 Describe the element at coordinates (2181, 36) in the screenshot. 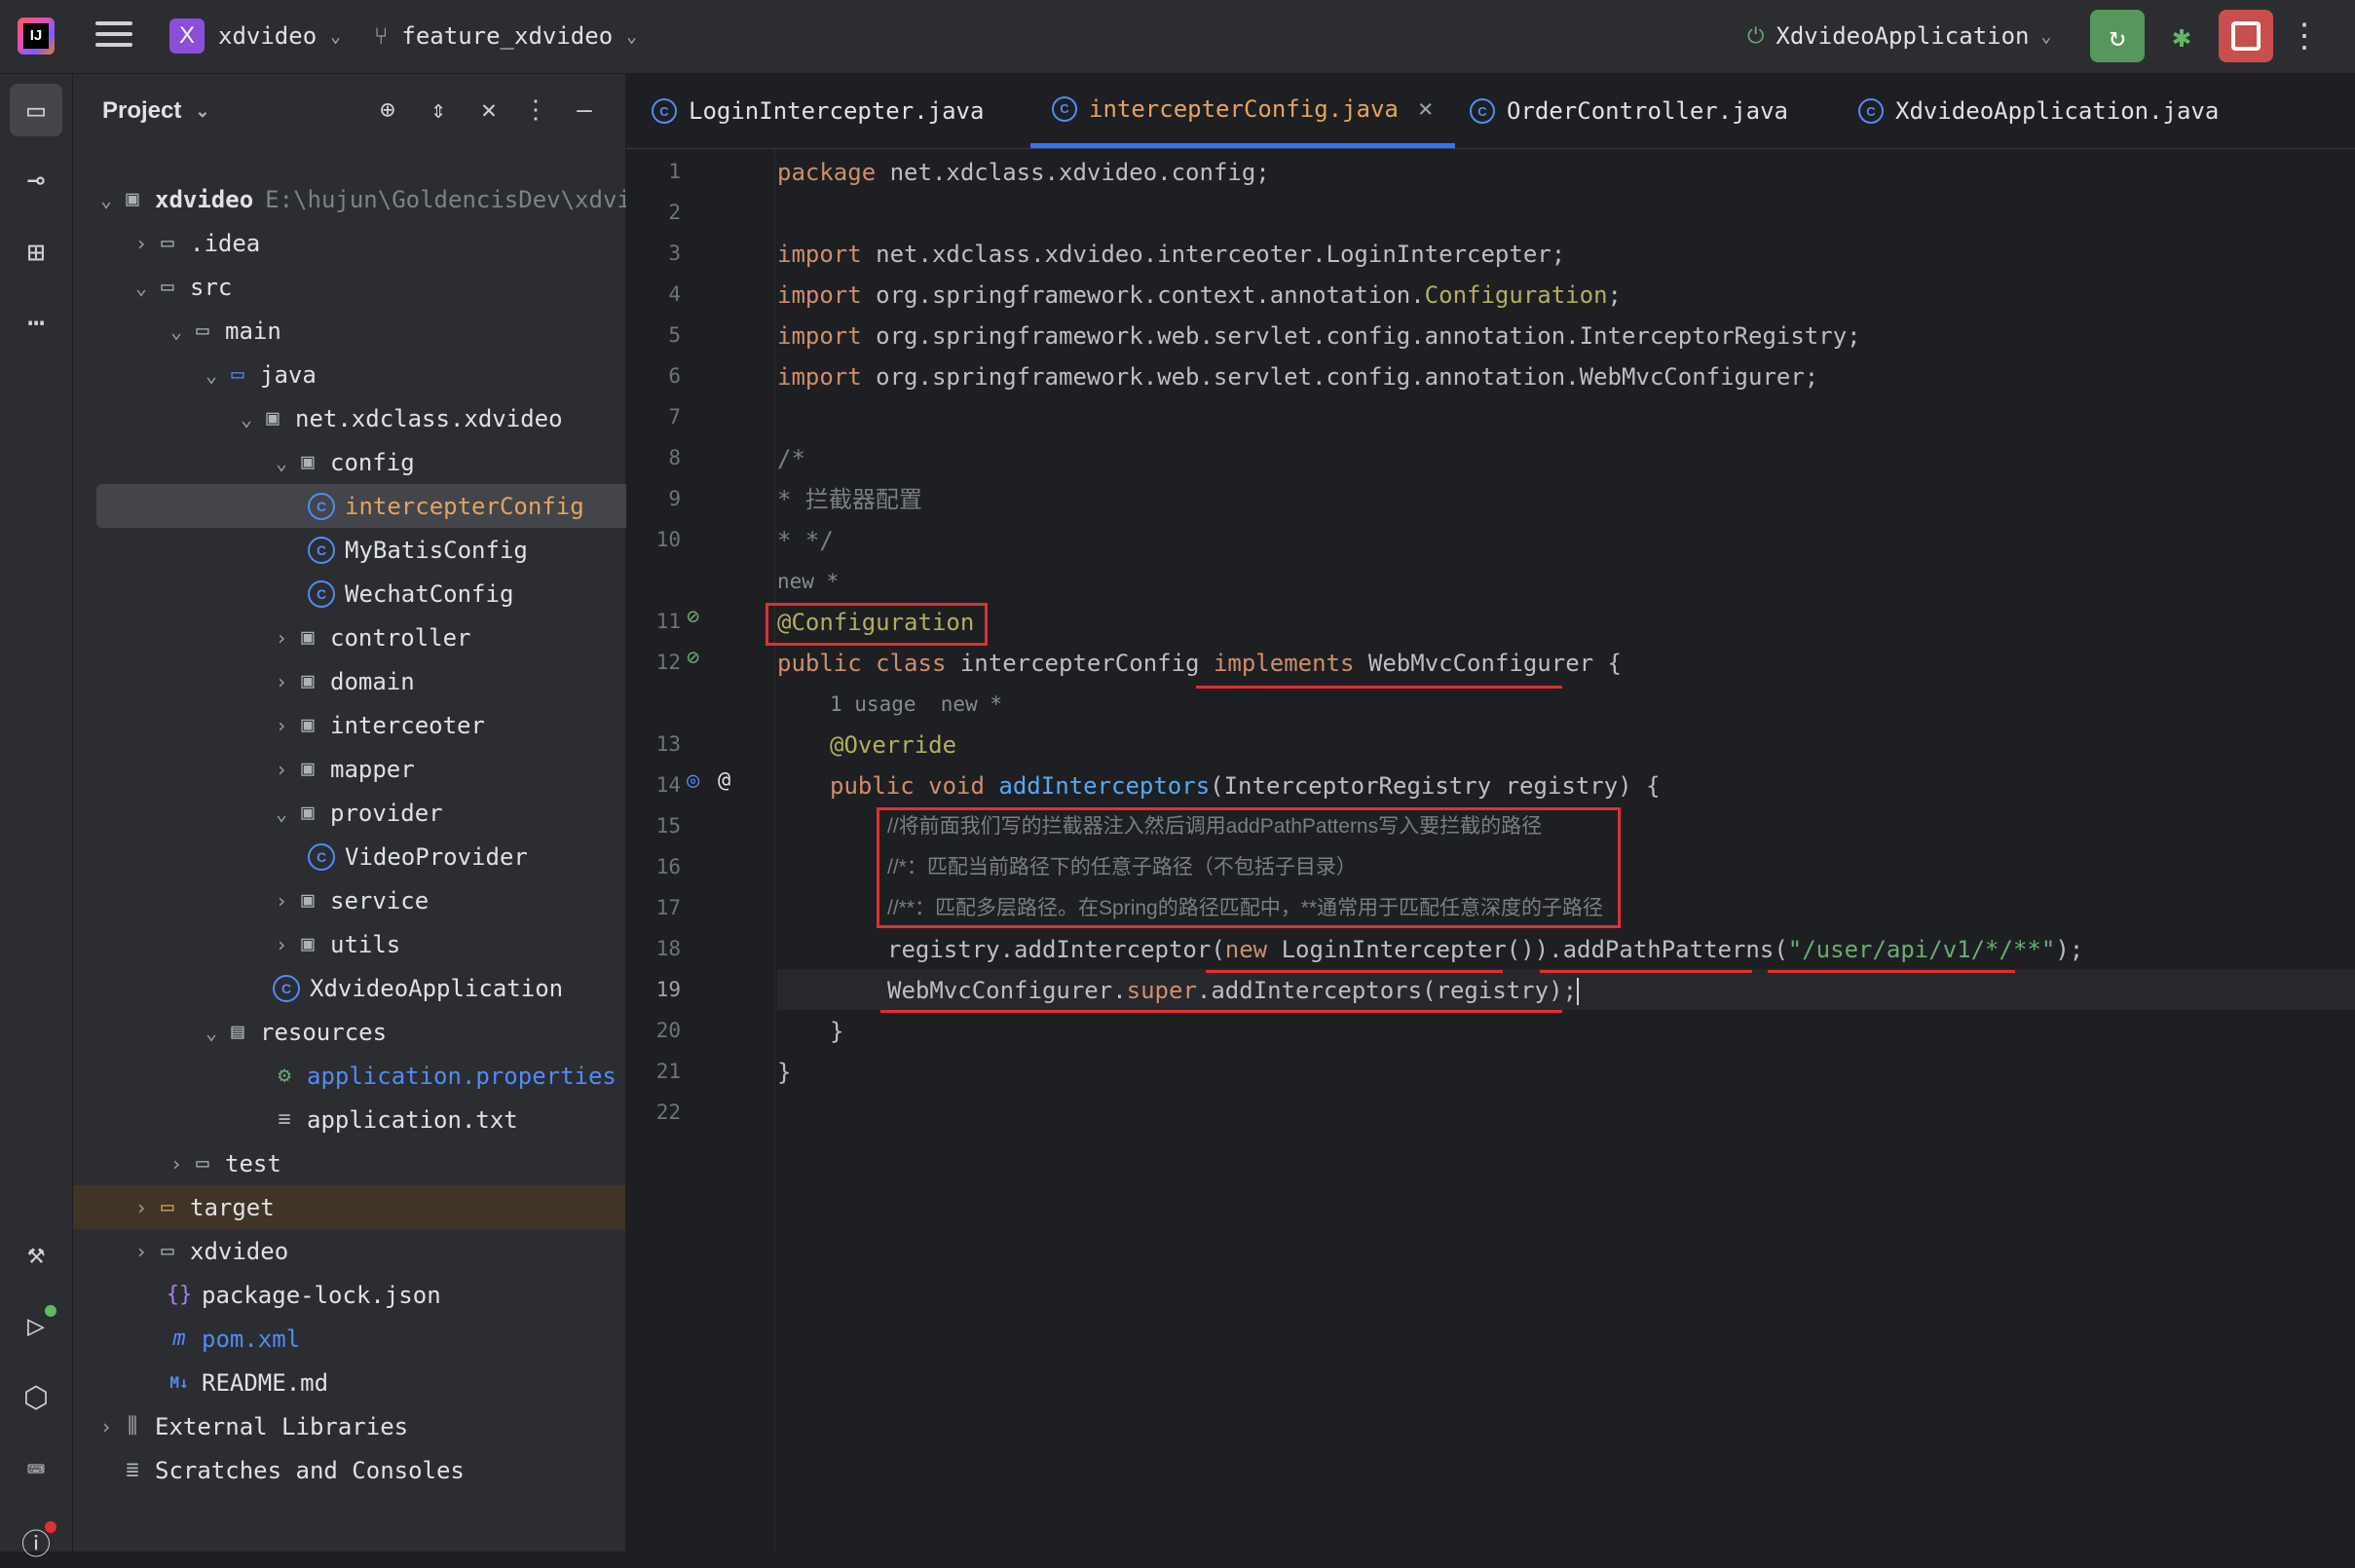

I see `debug-button: ✱` at that location.